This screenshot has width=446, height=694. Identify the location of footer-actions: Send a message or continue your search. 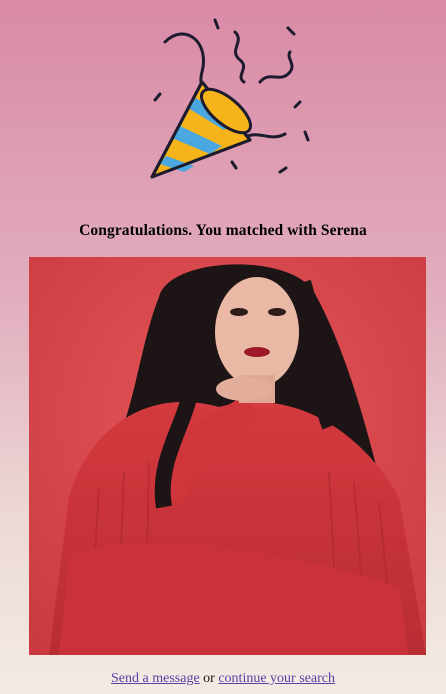
(223, 679).